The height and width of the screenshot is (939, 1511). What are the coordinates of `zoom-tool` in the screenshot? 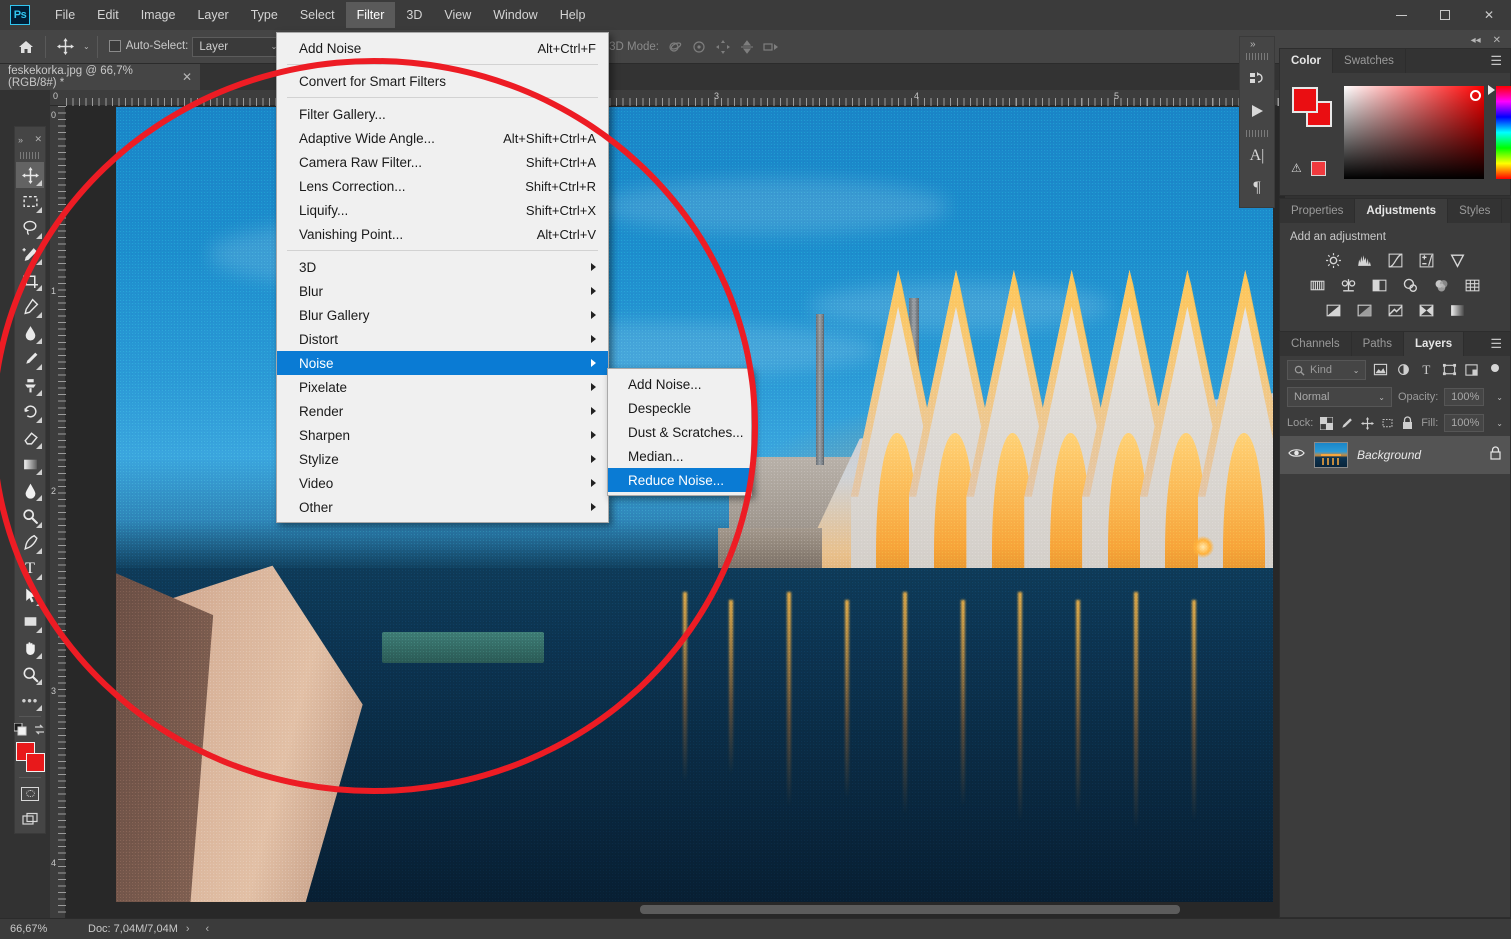 It's located at (30, 674).